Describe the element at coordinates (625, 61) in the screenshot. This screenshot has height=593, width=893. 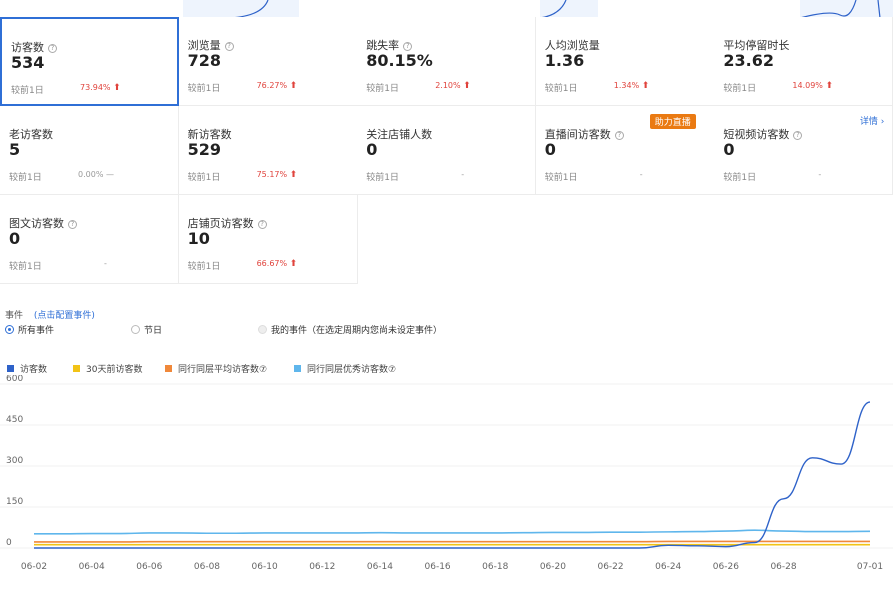
I see `metric-card: 人均浏览量 1.36 较前1日 1.34% ⬆` at that location.